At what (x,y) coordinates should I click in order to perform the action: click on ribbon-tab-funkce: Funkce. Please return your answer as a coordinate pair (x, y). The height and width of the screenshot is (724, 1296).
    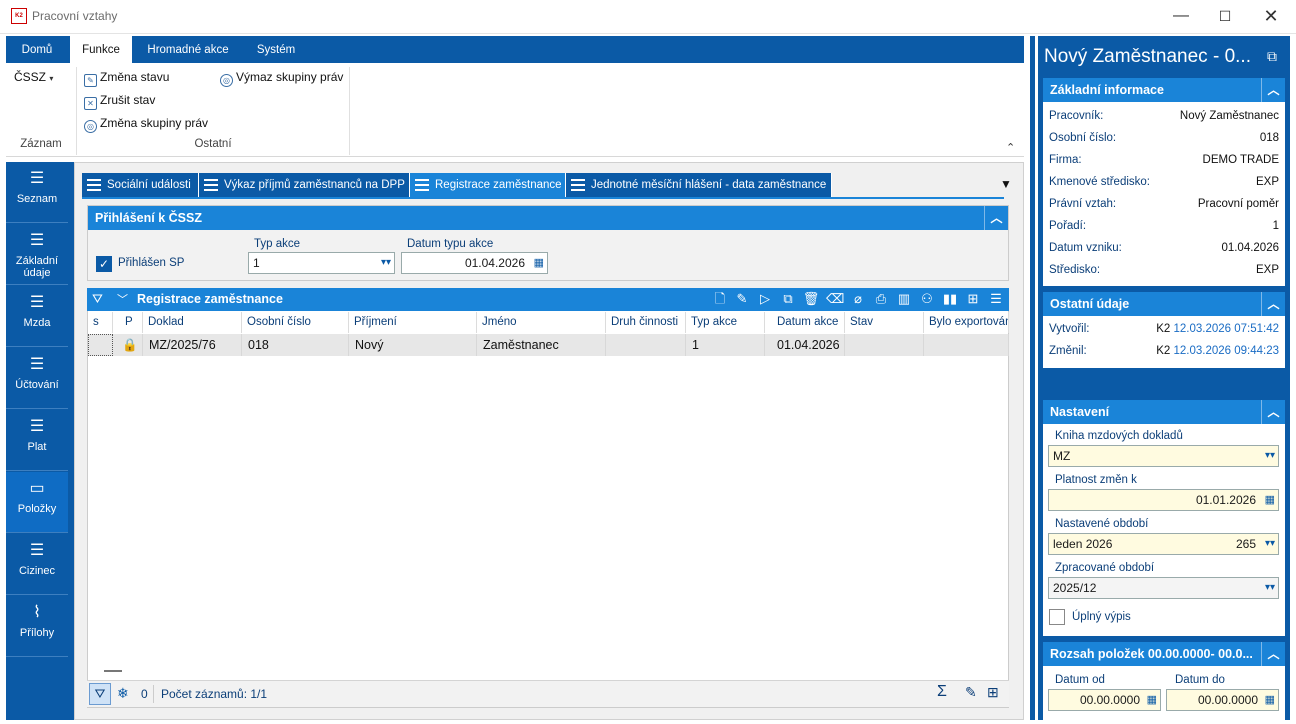
    Looking at the image, I should click on (101, 50).